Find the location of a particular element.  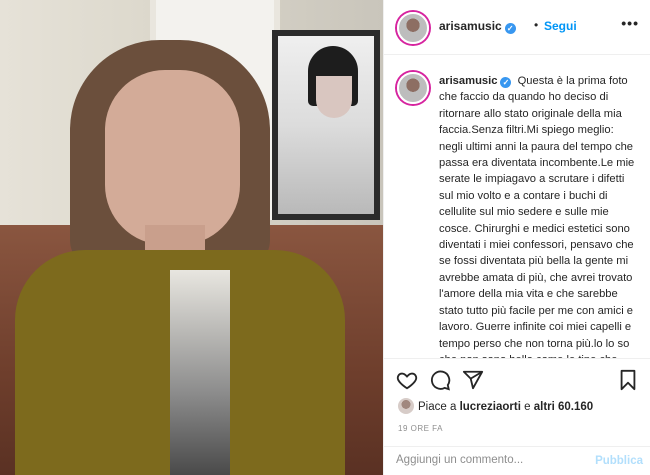

author-avatar is located at coordinates (413, 28).